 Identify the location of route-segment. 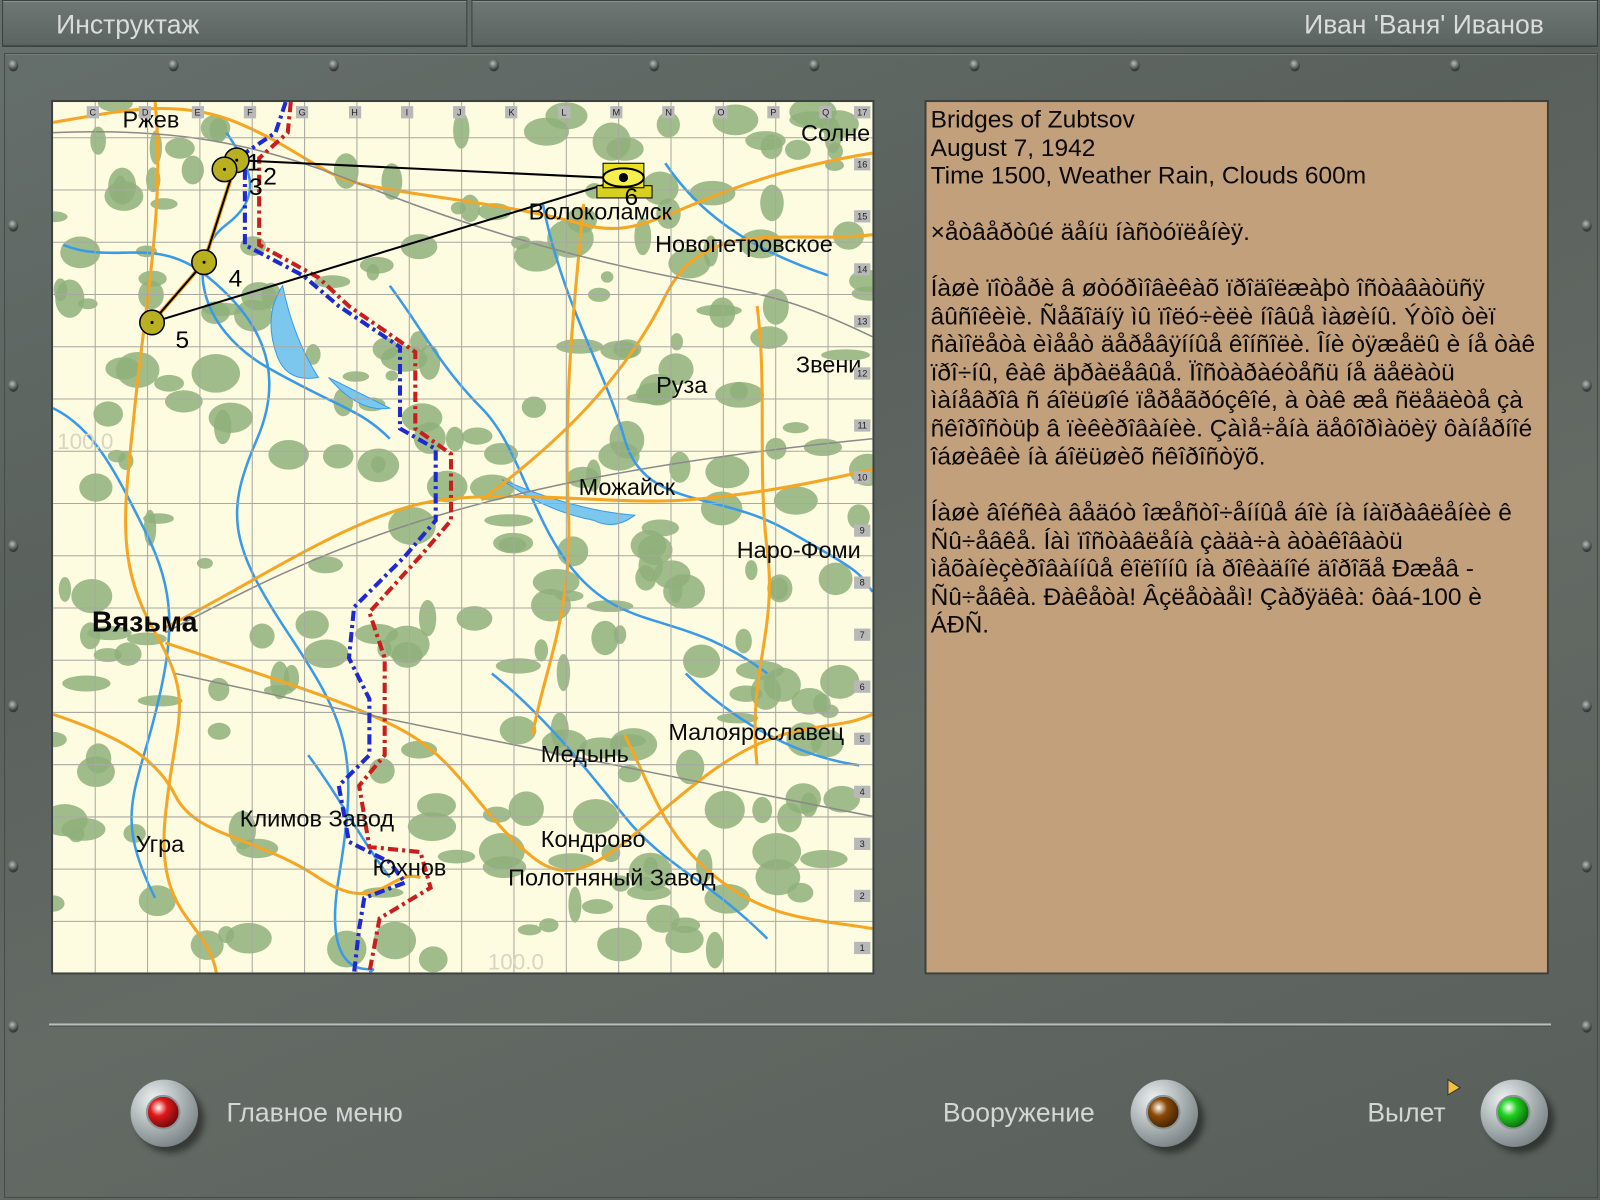
(194, 241).